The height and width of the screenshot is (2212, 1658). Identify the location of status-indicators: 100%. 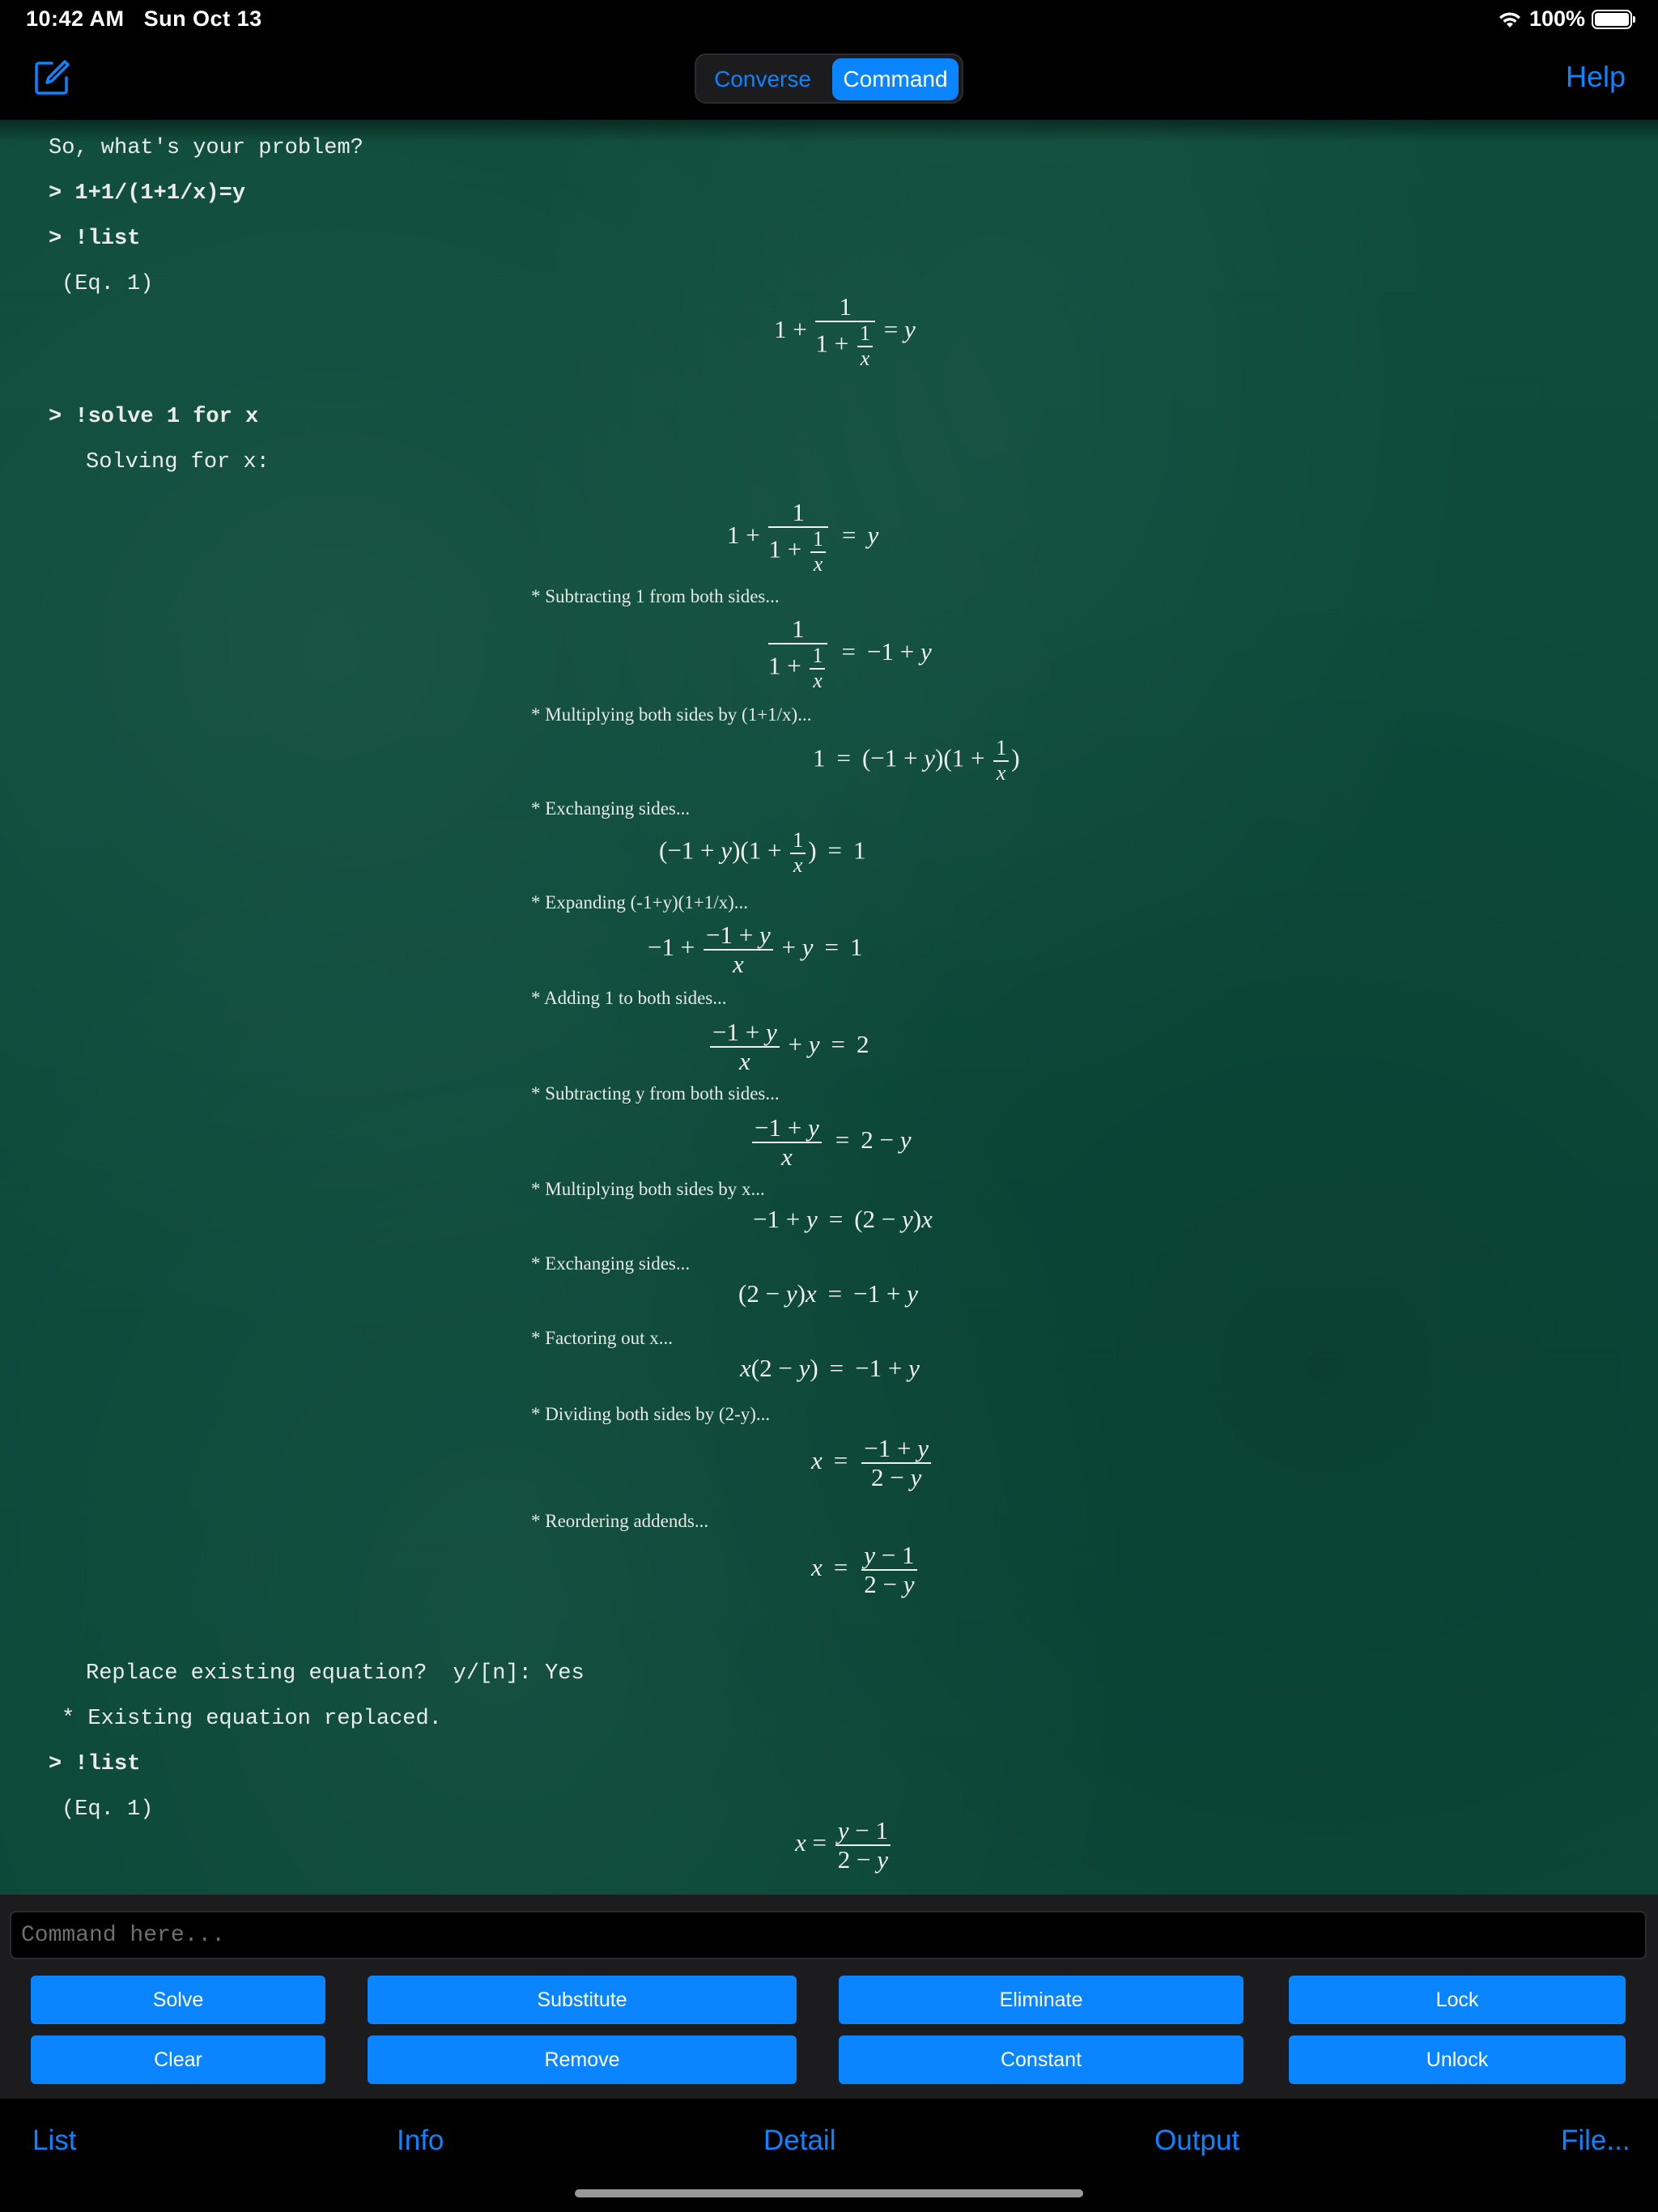
(1566, 19).